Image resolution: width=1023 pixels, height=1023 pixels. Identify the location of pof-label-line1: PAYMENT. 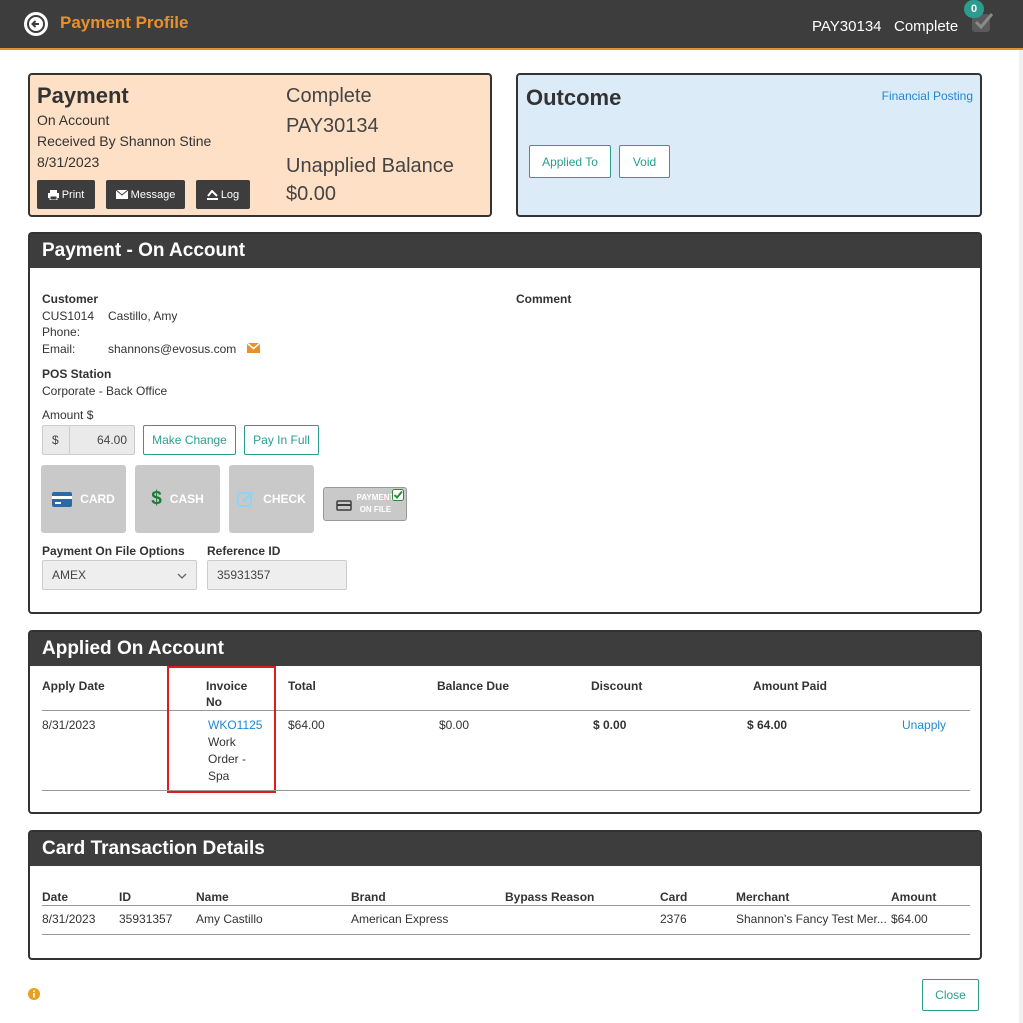
(375, 497).